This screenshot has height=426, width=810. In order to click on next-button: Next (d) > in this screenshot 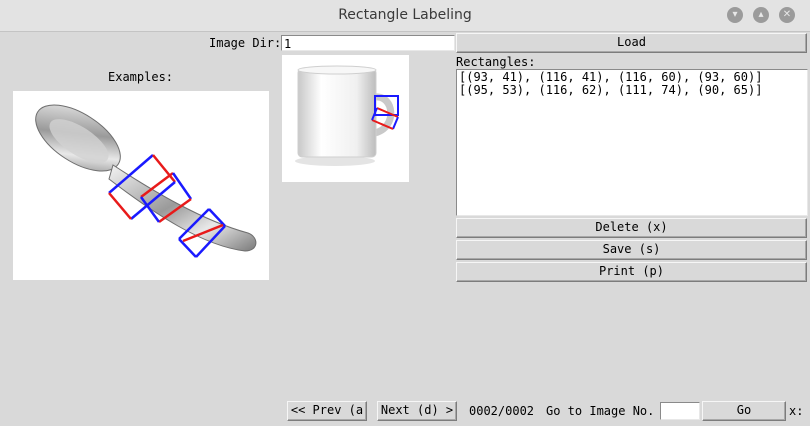, I will do `click(417, 411)`.